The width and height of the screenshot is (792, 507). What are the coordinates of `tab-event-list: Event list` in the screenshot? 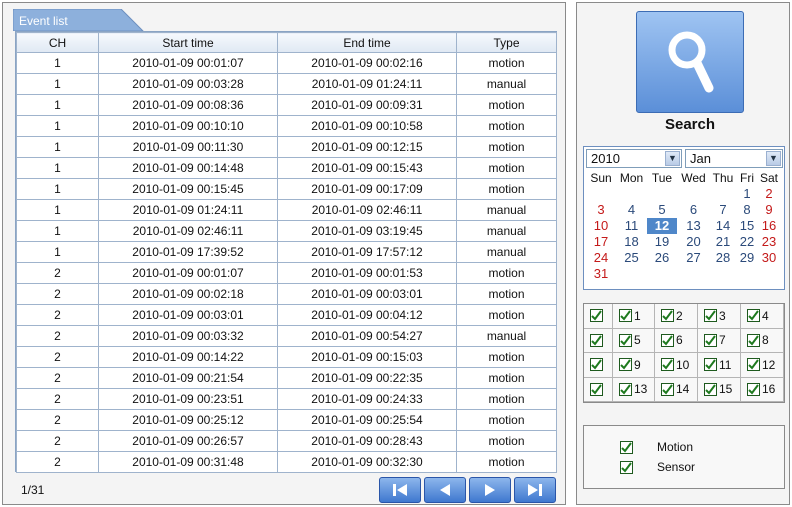 It's located at (79, 20).